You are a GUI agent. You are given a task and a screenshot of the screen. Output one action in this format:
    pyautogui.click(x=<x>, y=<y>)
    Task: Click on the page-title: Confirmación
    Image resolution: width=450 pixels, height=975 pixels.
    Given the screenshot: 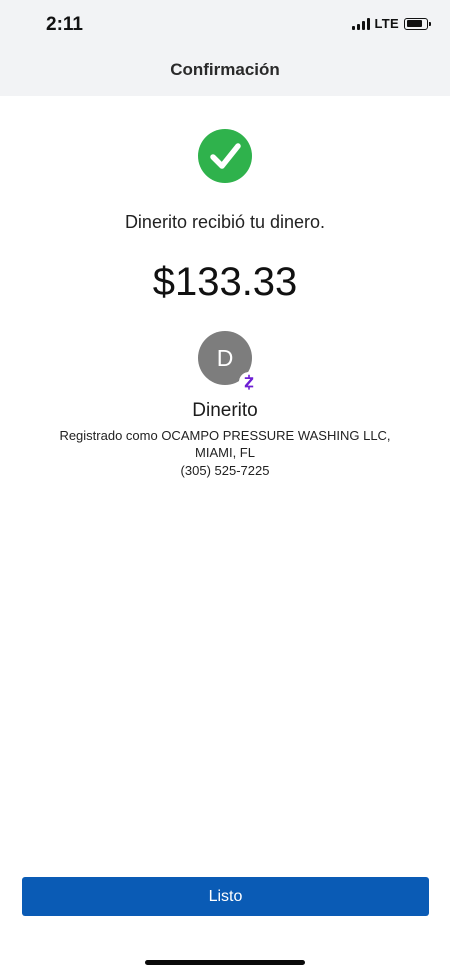 What is the action you would take?
    pyautogui.click(x=225, y=69)
    